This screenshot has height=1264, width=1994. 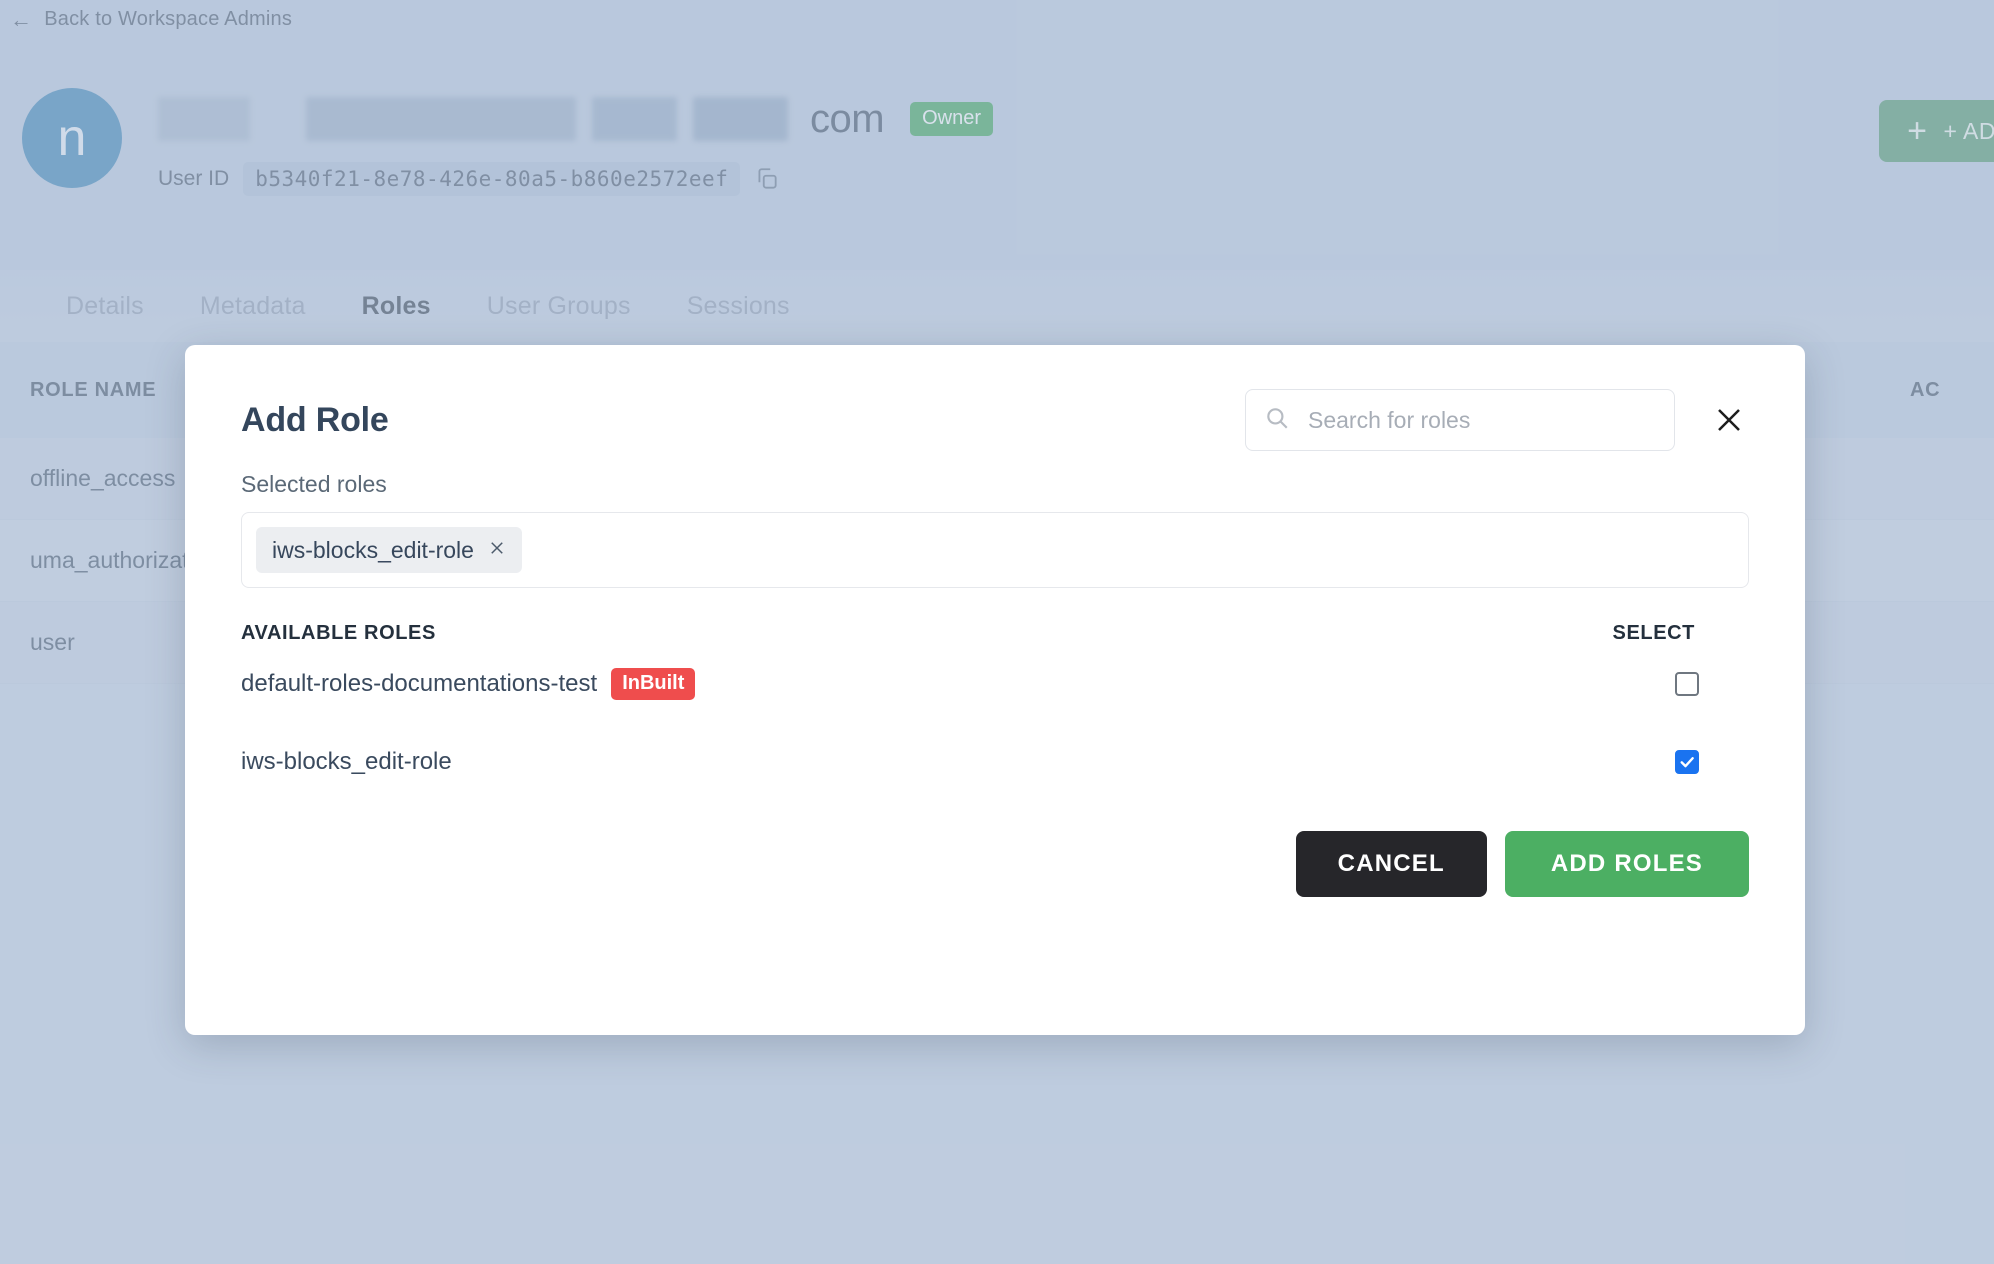 I want to click on dialog-title: Add Role, so click(x=315, y=419).